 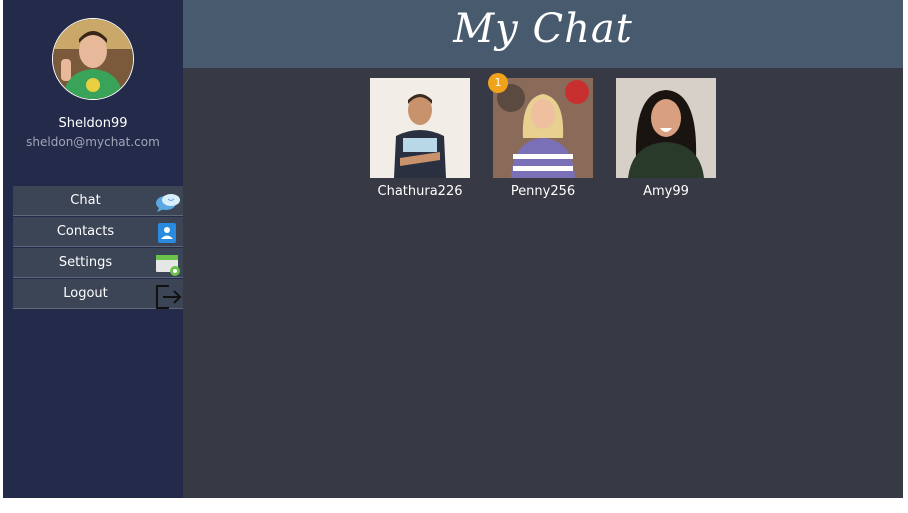 I want to click on contact-card: 1 Penny256, so click(x=540, y=136).